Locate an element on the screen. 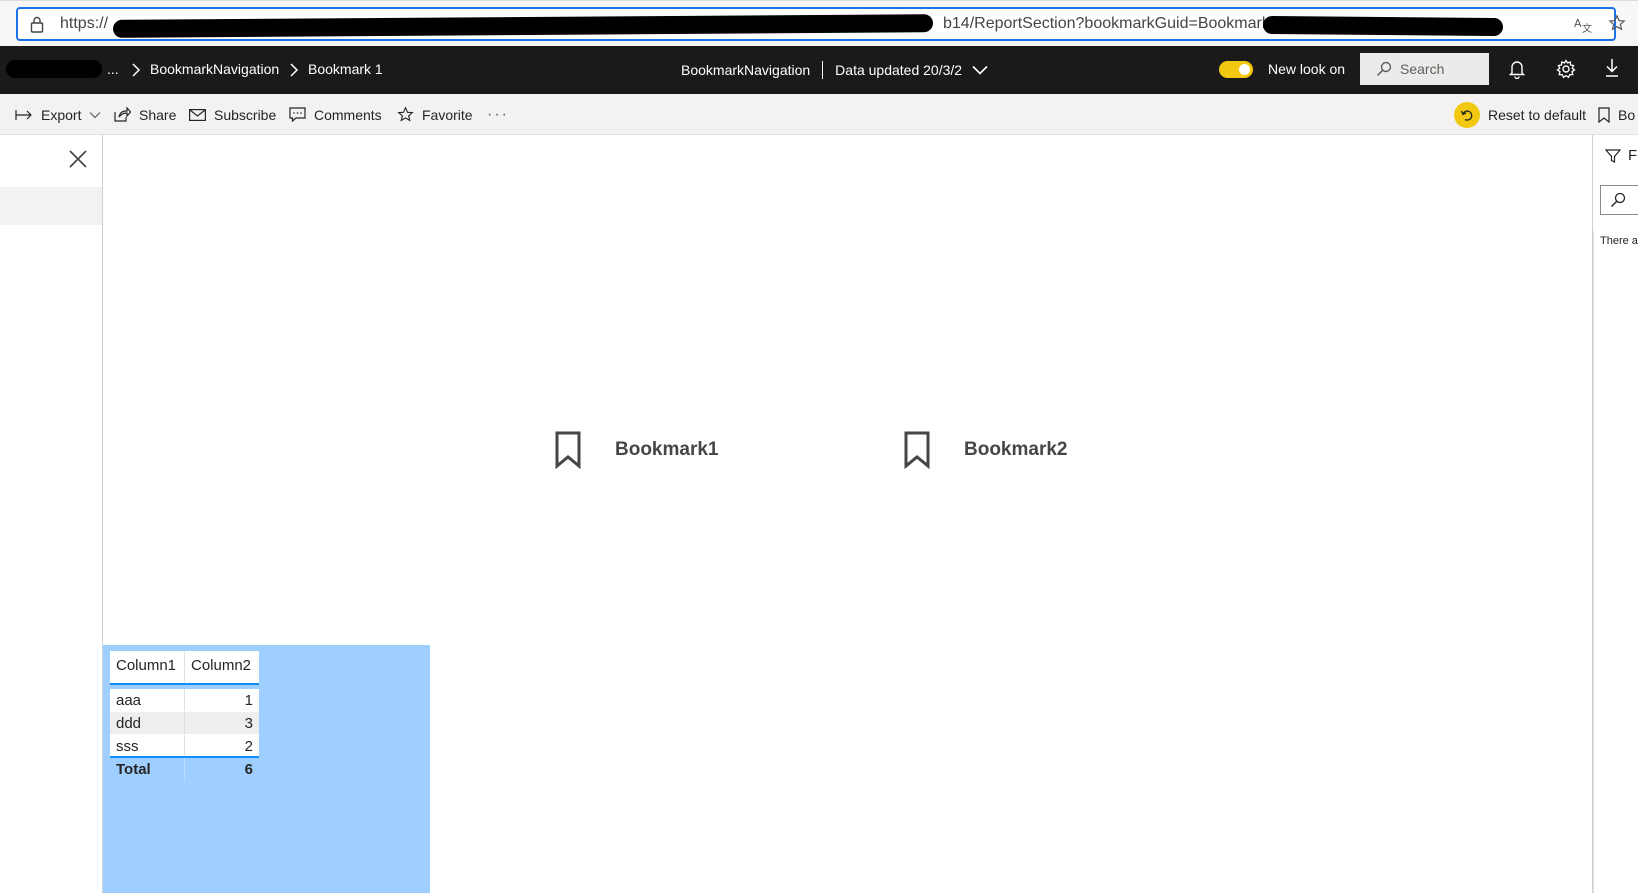  toggle-knob is located at coordinates (1244, 69).